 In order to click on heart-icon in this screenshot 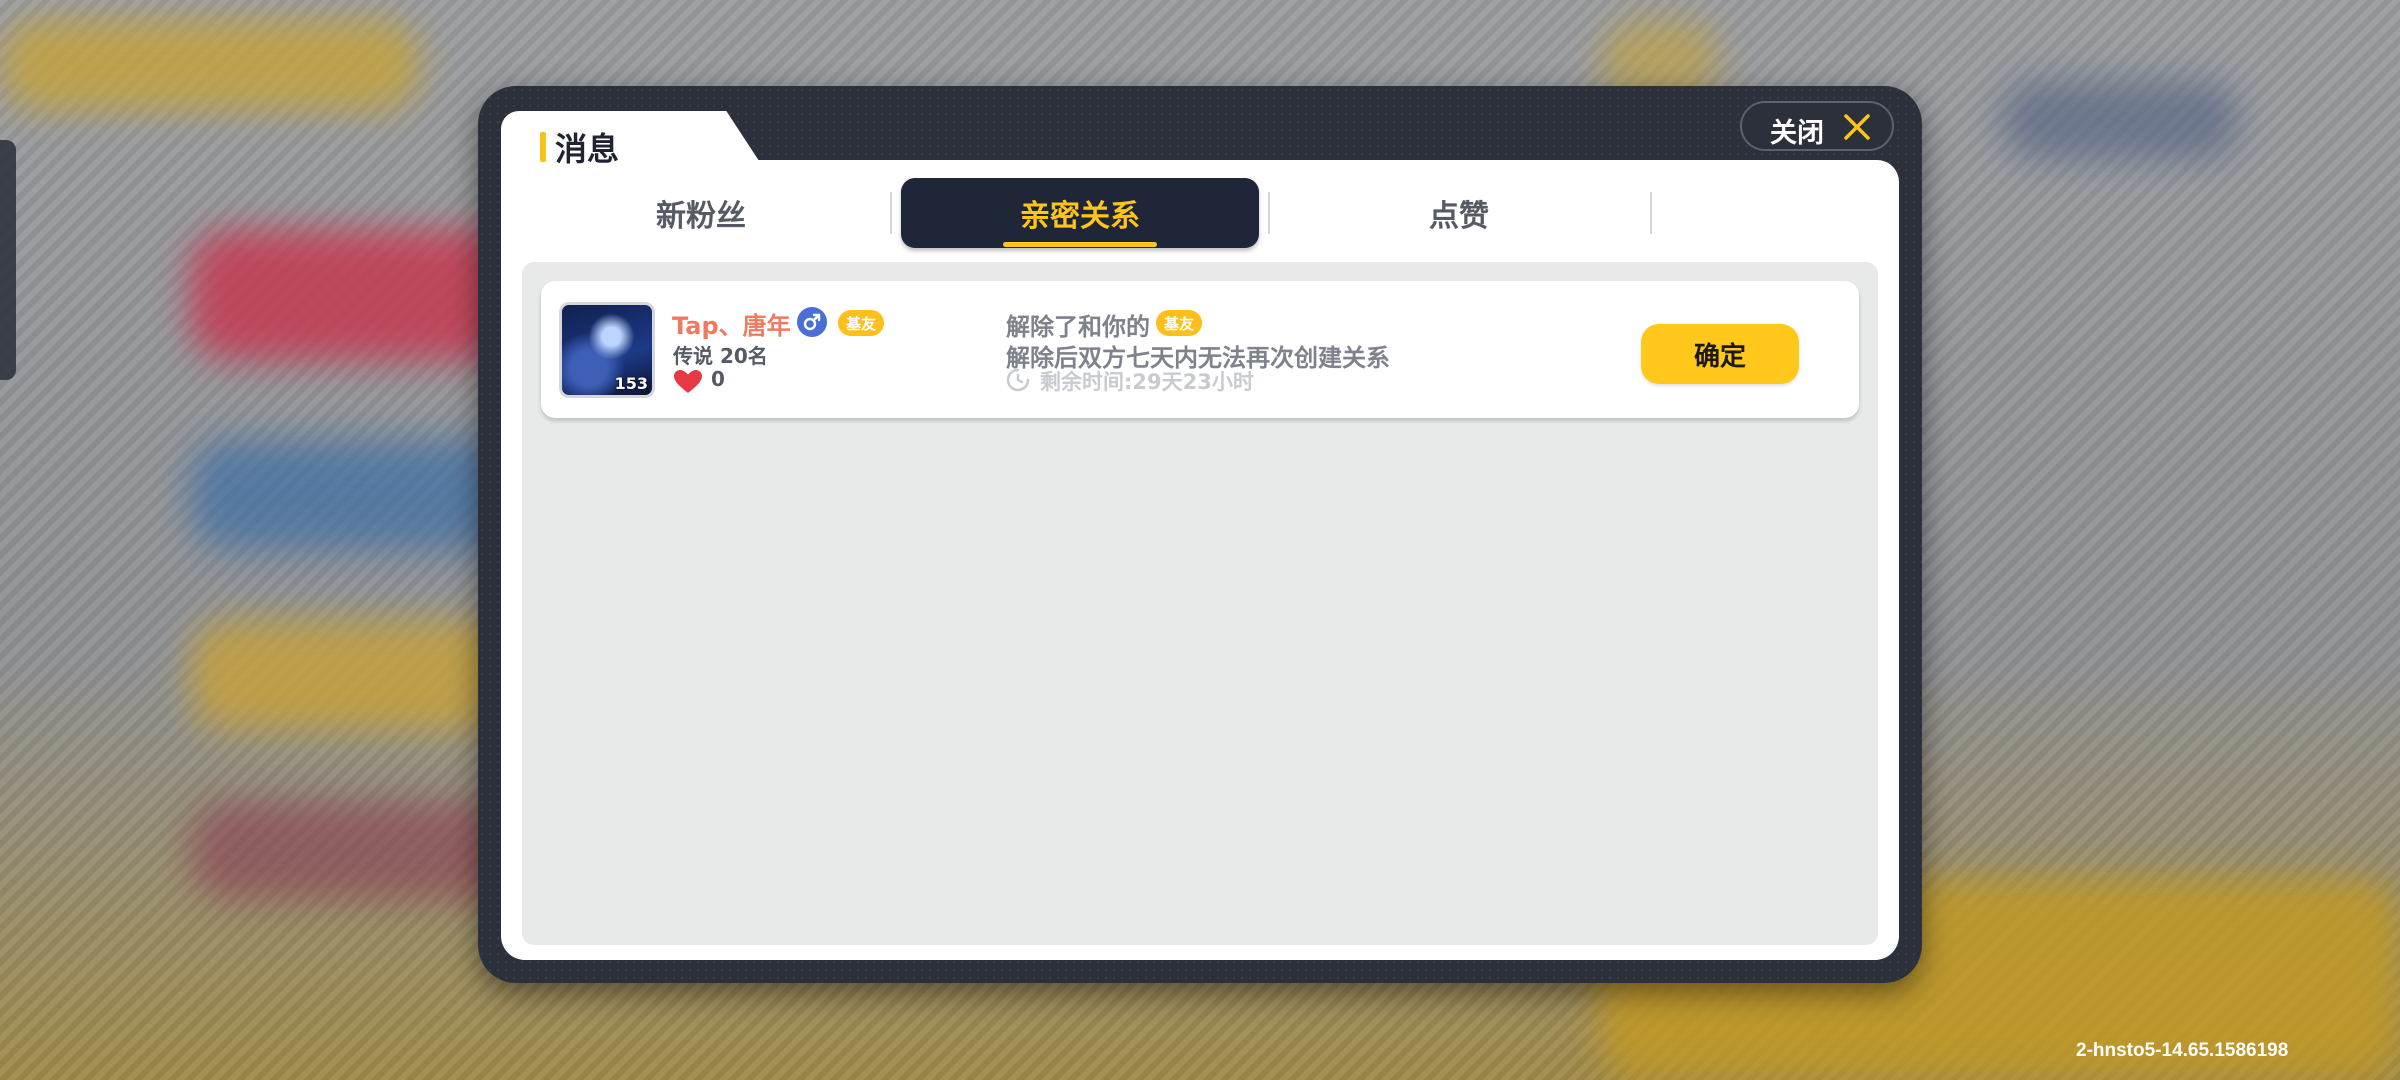, I will do `click(688, 381)`.